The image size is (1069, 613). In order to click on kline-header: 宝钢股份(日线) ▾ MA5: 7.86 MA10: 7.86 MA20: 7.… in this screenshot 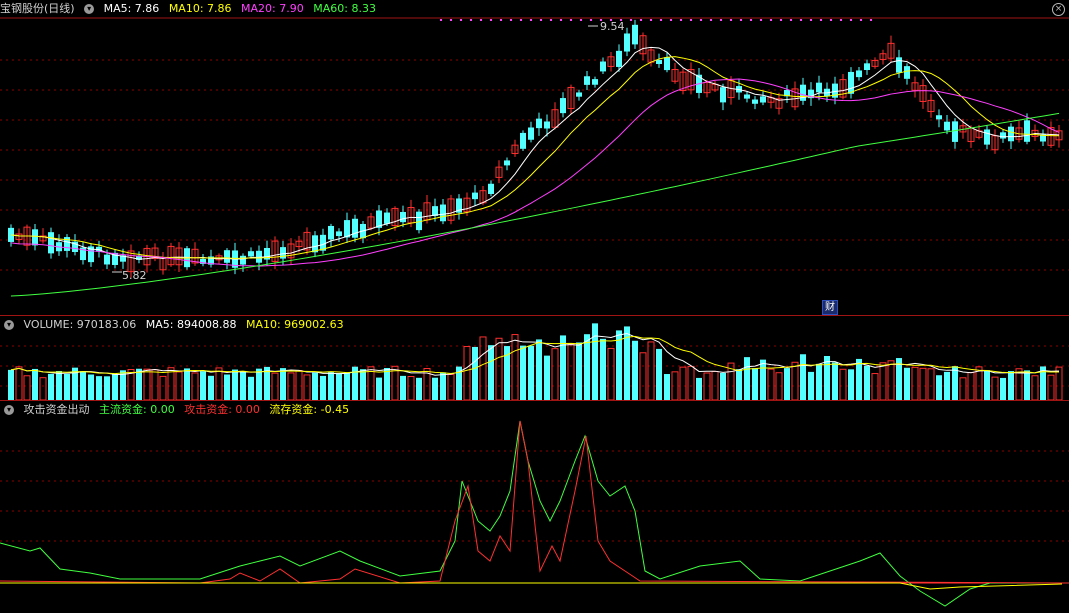, I will do `click(191, 9)`.